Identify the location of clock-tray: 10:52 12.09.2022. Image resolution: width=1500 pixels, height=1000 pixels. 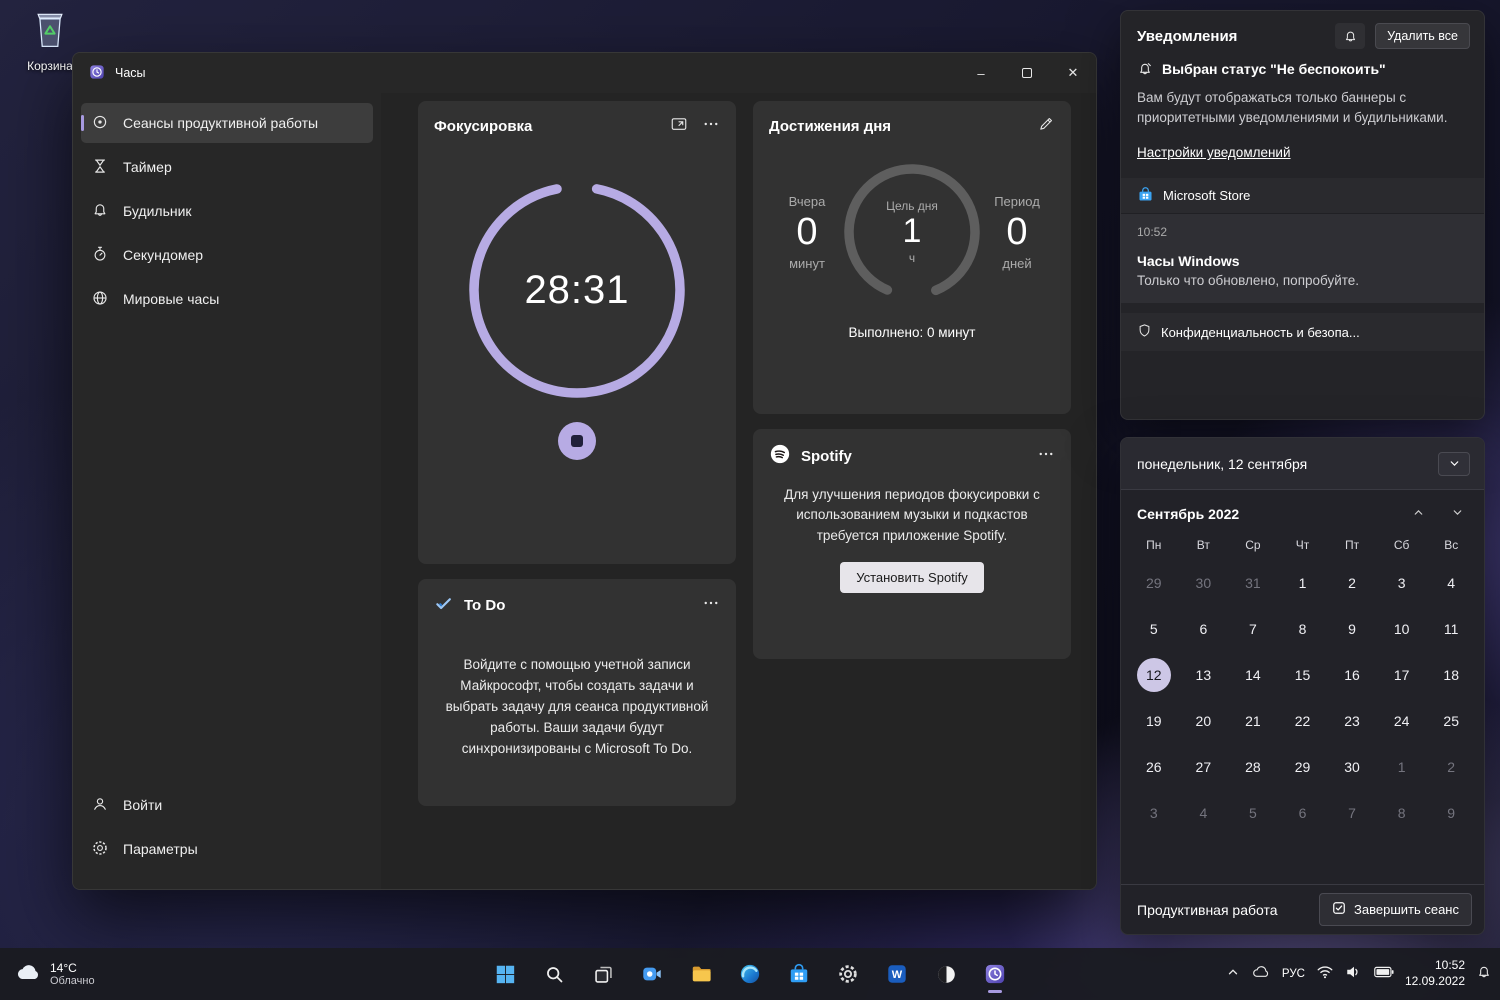
(1435, 973).